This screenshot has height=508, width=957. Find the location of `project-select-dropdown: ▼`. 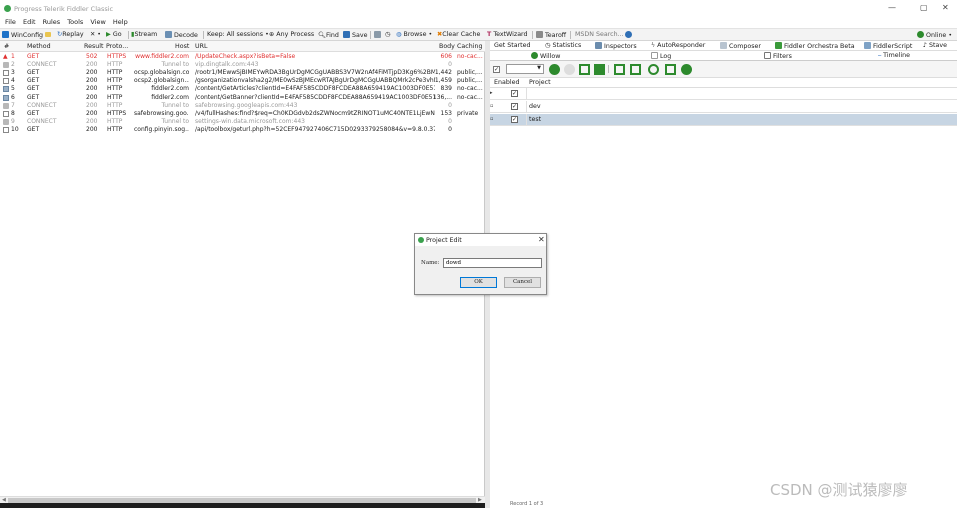

project-select-dropdown: ▼ is located at coordinates (525, 69).